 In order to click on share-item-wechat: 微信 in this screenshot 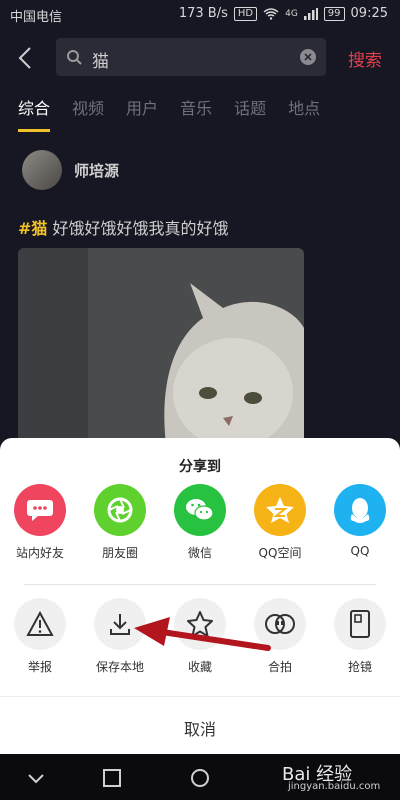, I will do `click(200, 522)`.